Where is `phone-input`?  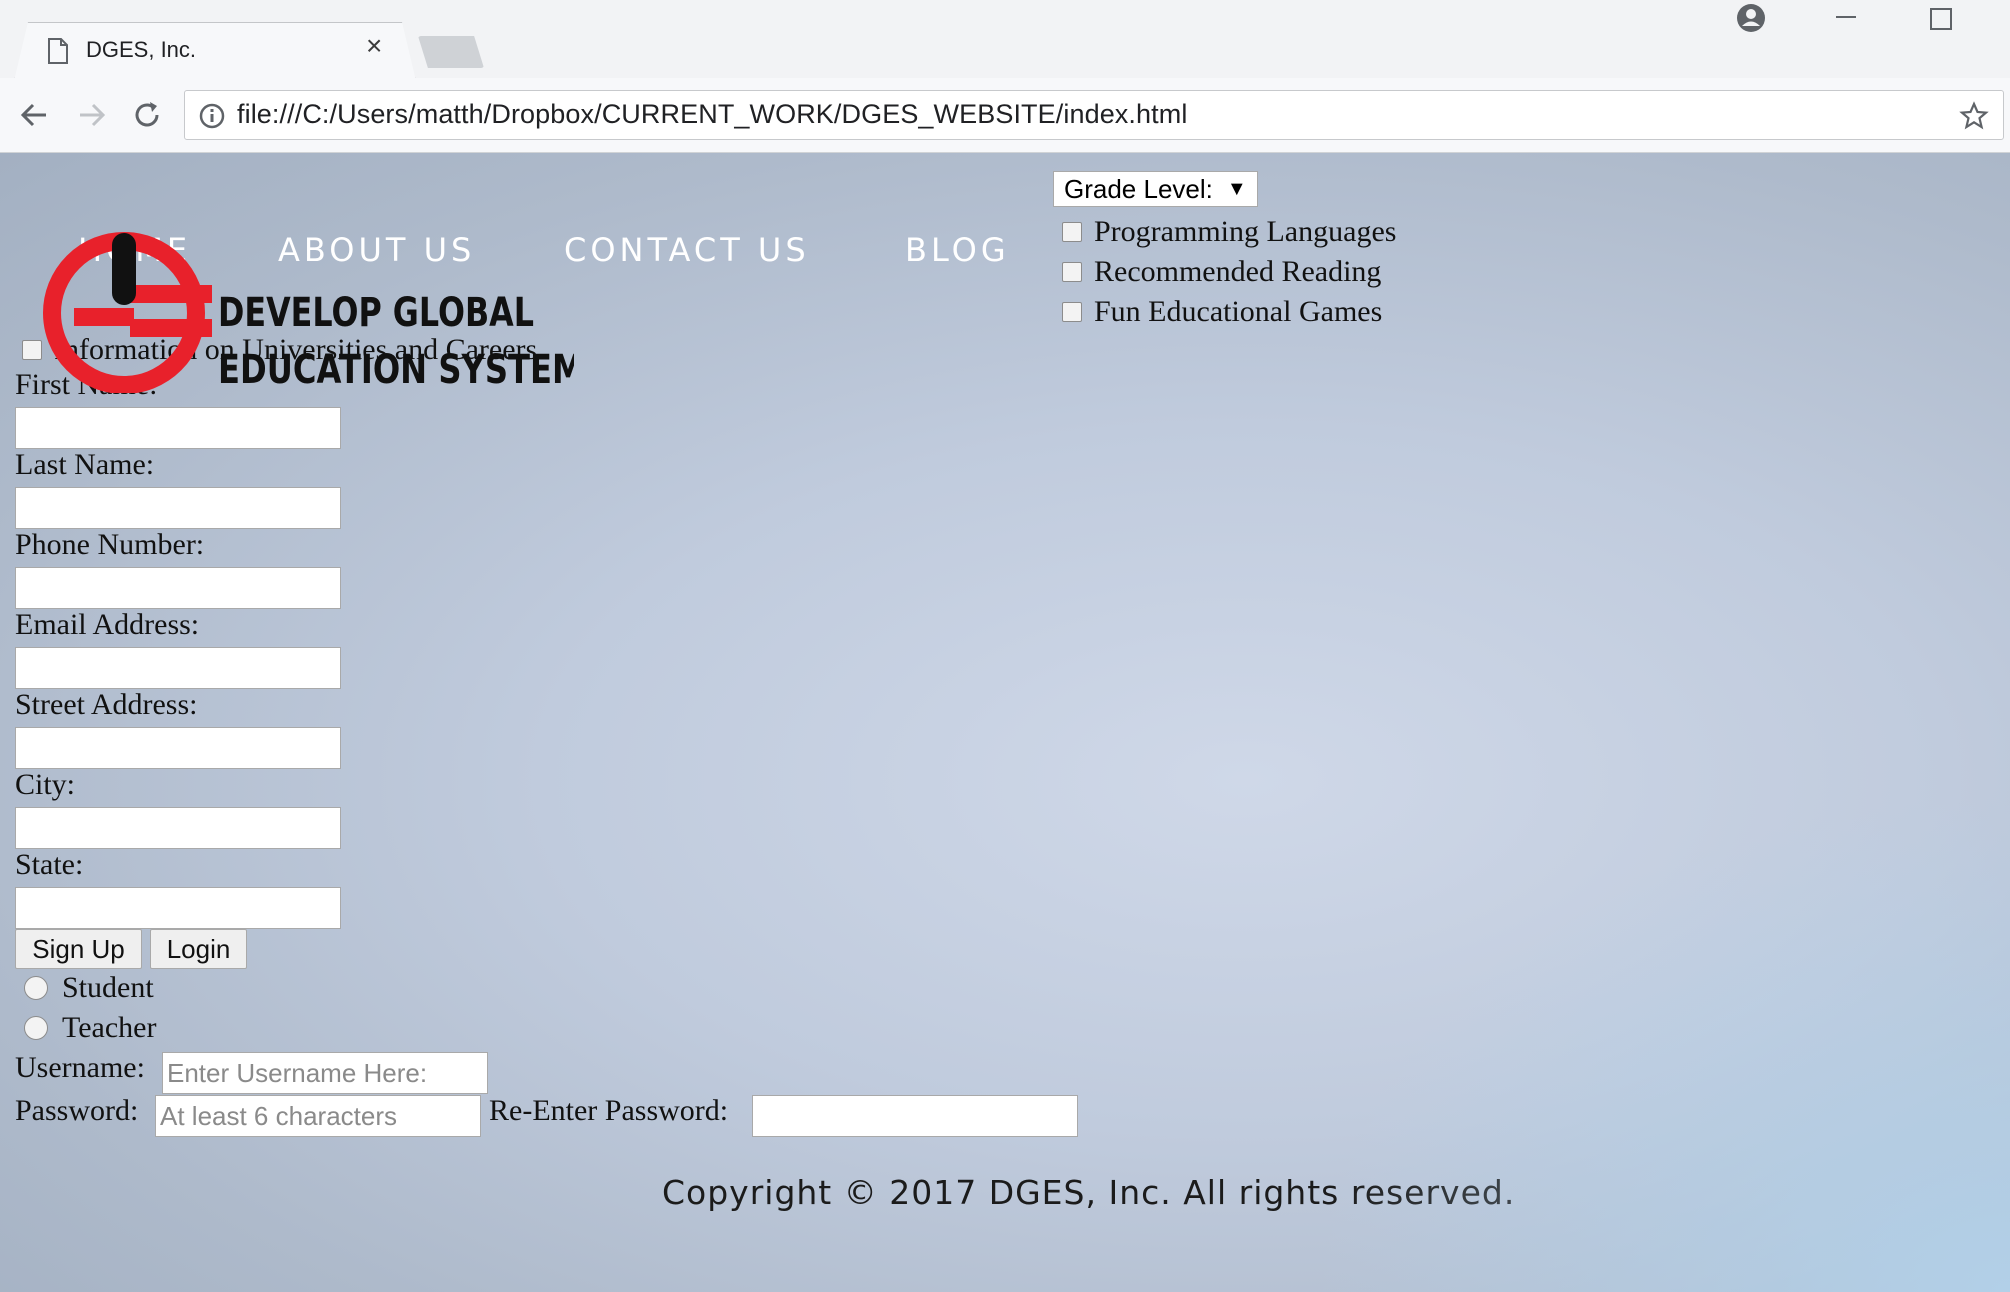
phone-input is located at coordinates (178, 588).